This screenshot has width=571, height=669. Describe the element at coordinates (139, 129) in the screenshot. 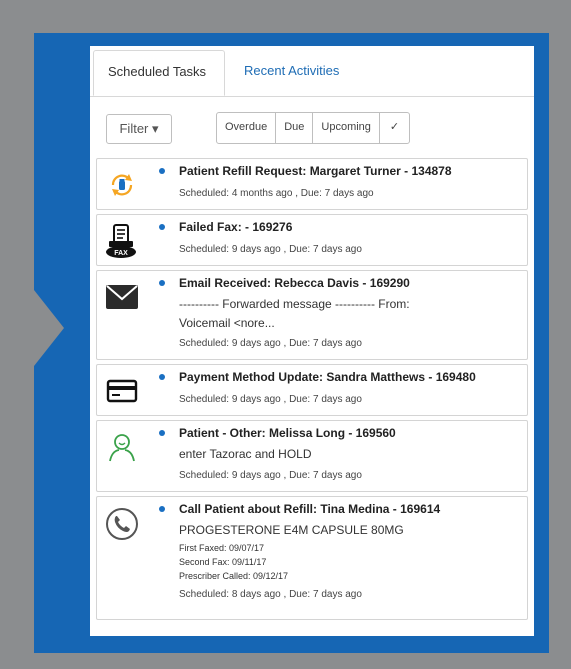

I see `filter-button: Filter ▾` at that location.